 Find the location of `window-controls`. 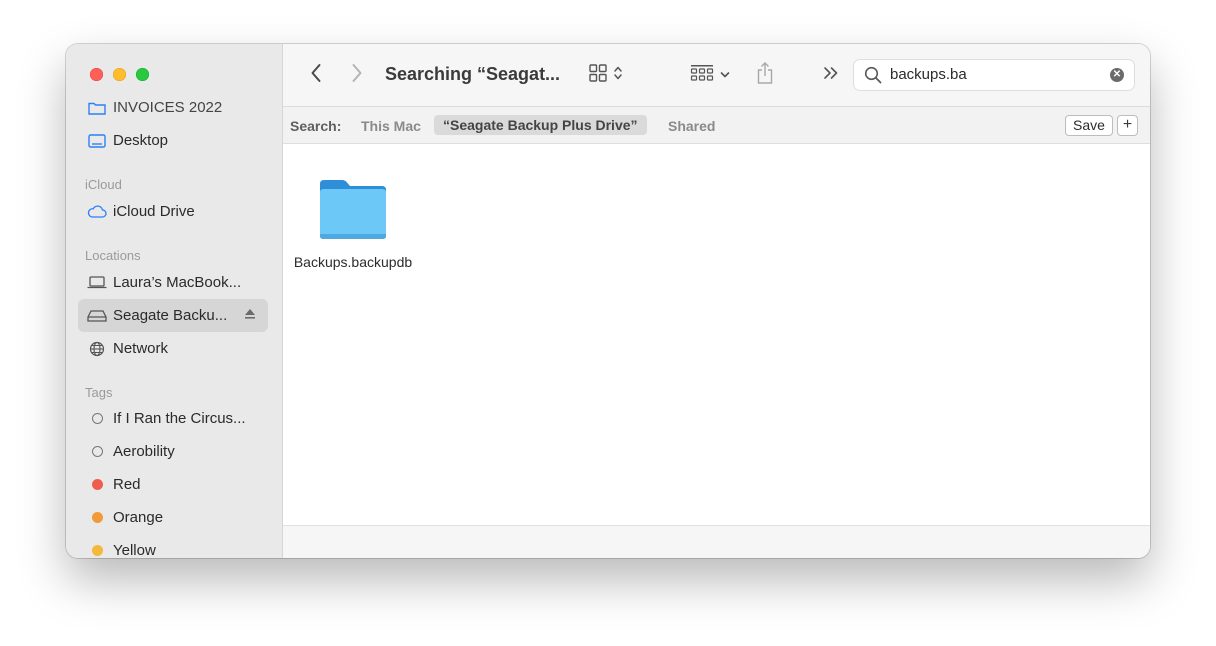

window-controls is located at coordinates (119, 74).